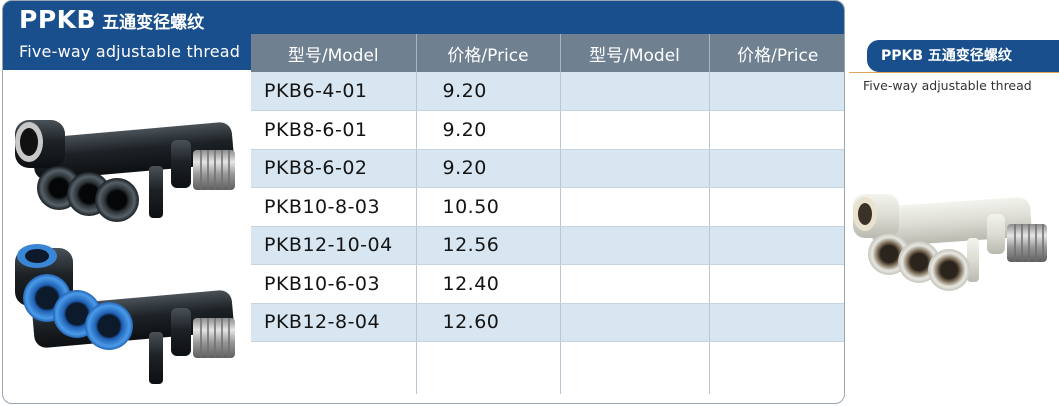 The width and height of the screenshot is (1059, 406). I want to click on table-row: PKB12-8-04 12.60, so click(547, 322).